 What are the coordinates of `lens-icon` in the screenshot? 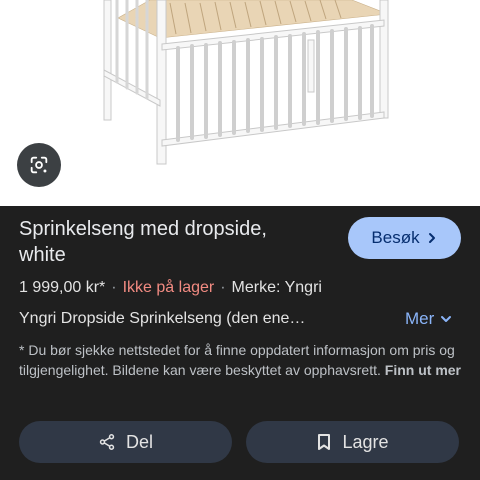 It's located at (39, 165).